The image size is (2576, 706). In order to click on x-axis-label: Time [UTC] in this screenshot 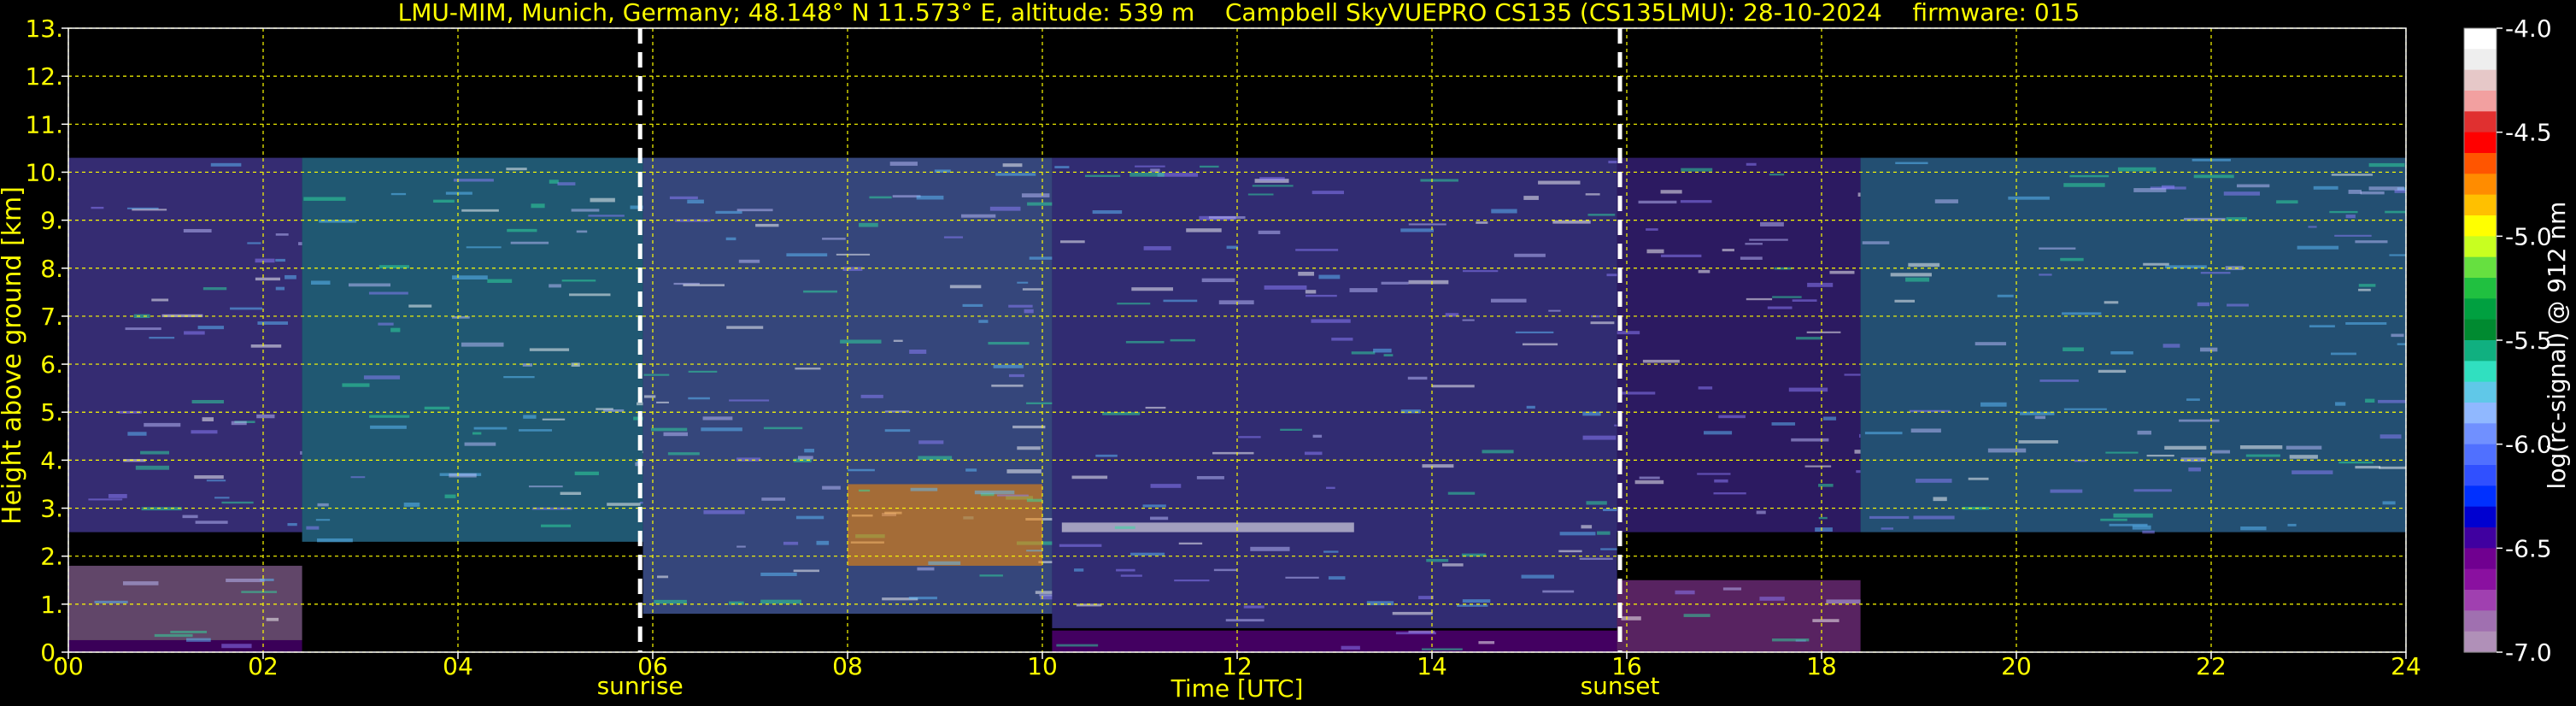, I will do `click(1237, 688)`.